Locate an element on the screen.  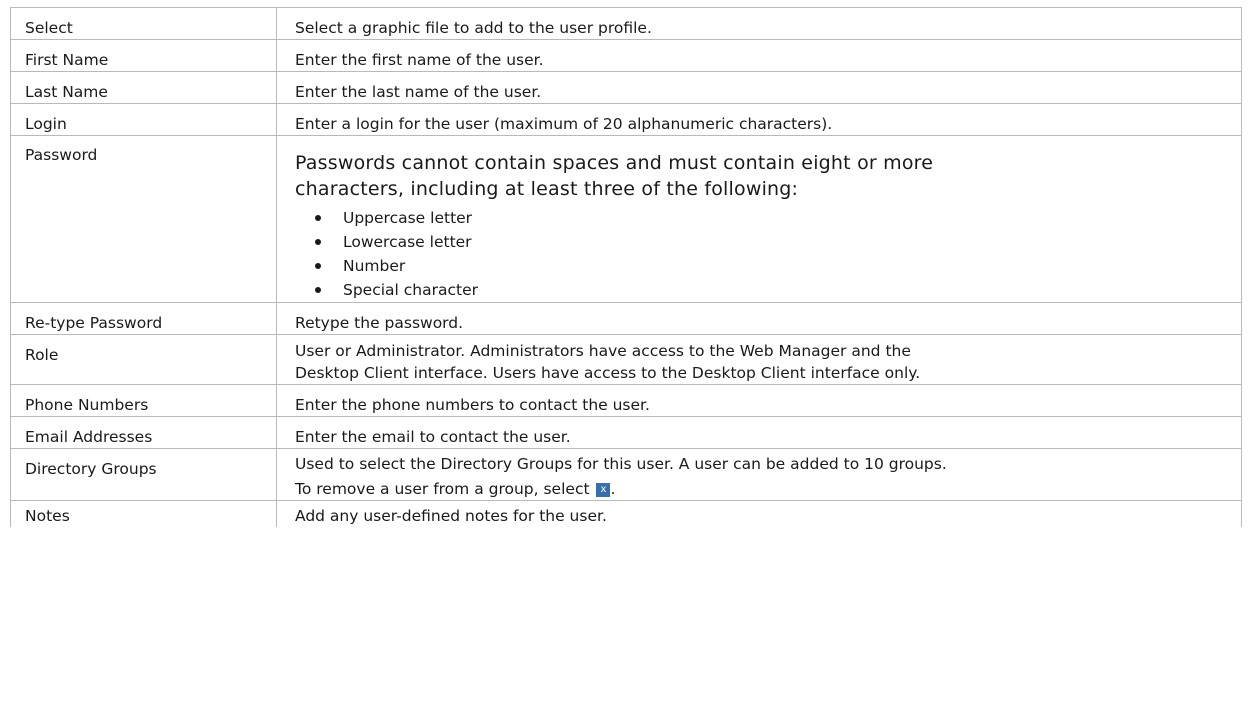
list-item: Uppercase letter is located at coordinates (763, 218).